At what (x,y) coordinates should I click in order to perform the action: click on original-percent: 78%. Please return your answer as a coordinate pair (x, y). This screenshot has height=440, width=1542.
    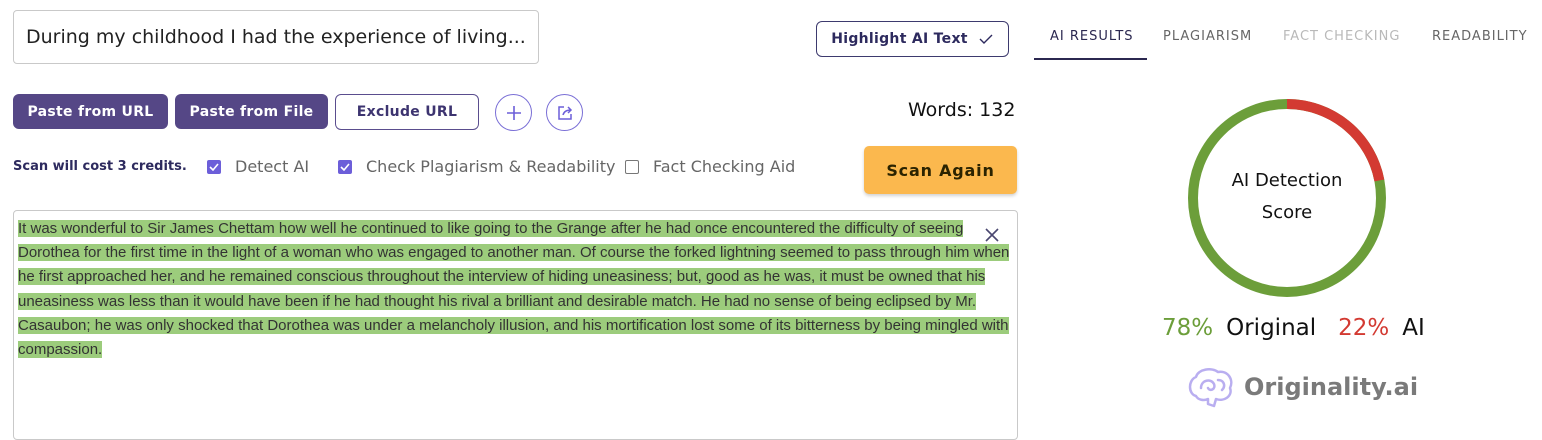
    Looking at the image, I should click on (1188, 328).